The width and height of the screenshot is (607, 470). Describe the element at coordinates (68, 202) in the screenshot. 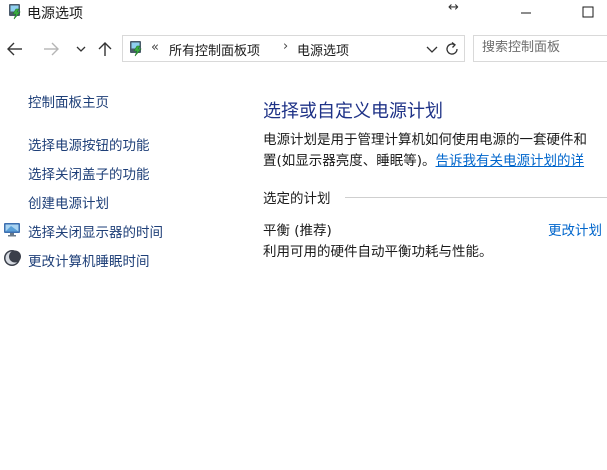

I see `sidebar-item-create-plan: 创建电源计划` at that location.